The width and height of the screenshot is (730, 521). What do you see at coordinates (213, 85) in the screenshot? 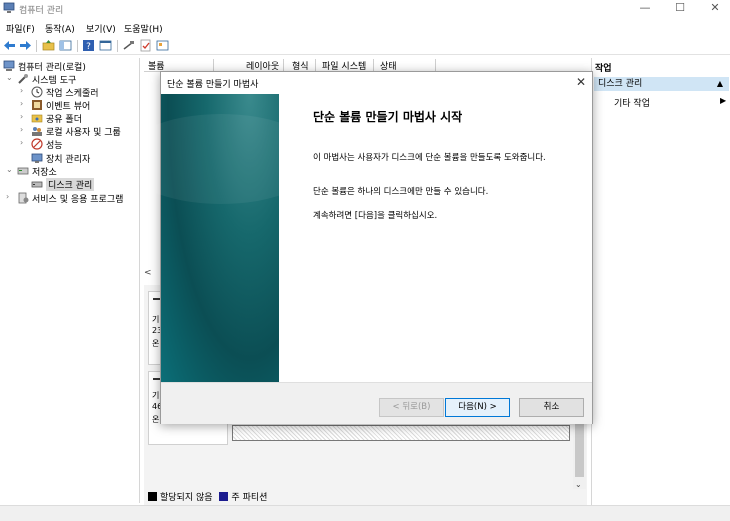
I see `dialog-title: 단순 볼륨 만들기 마법사` at bounding box center [213, 85].